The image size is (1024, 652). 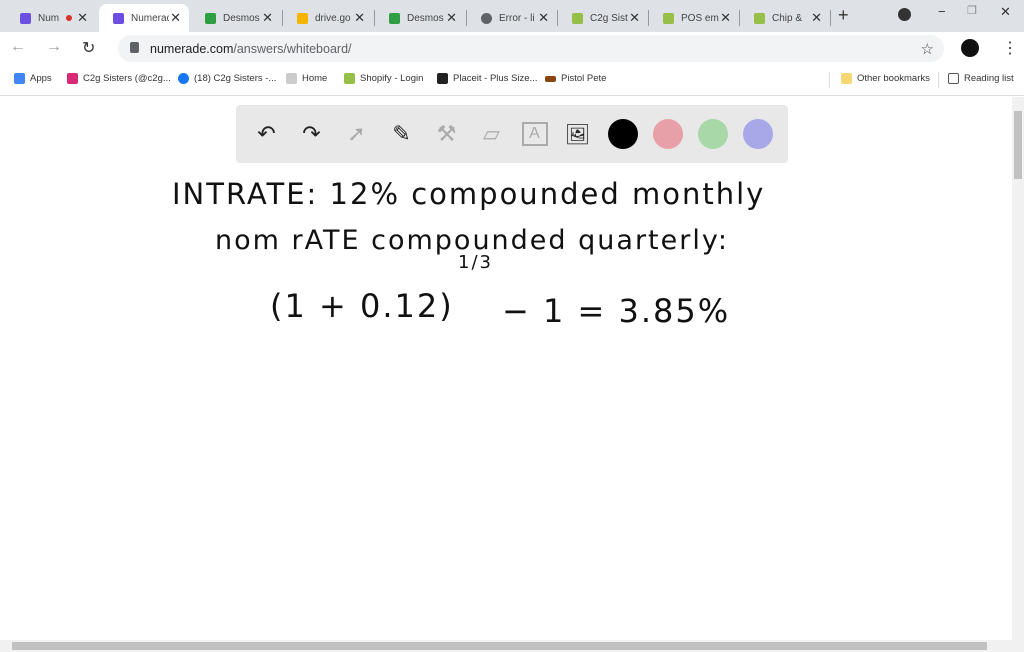 What do you see at coordinates (712, 134) in the screenshot?
I see `color-green` at bounding box center [712, 134].